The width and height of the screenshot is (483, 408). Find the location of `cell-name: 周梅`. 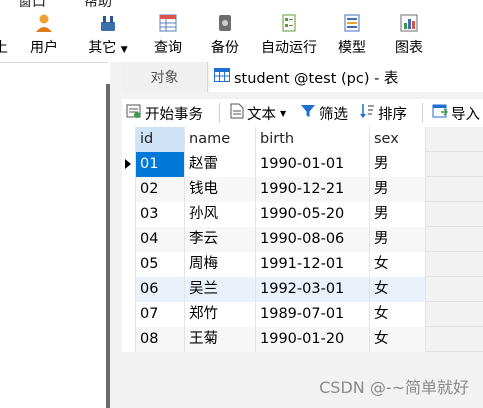

cell-name: 周梅 is located at coordinates (220, 264).